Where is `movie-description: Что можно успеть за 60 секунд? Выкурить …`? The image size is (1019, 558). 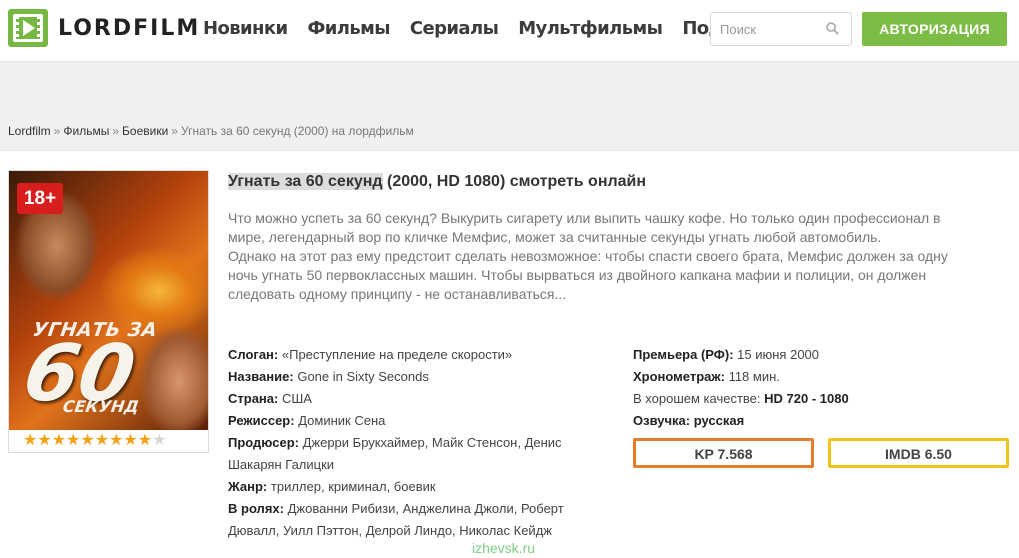 movie-description: Что можно успеть за 60 секунд? Выкурить … is located at coordinates (588, 256).